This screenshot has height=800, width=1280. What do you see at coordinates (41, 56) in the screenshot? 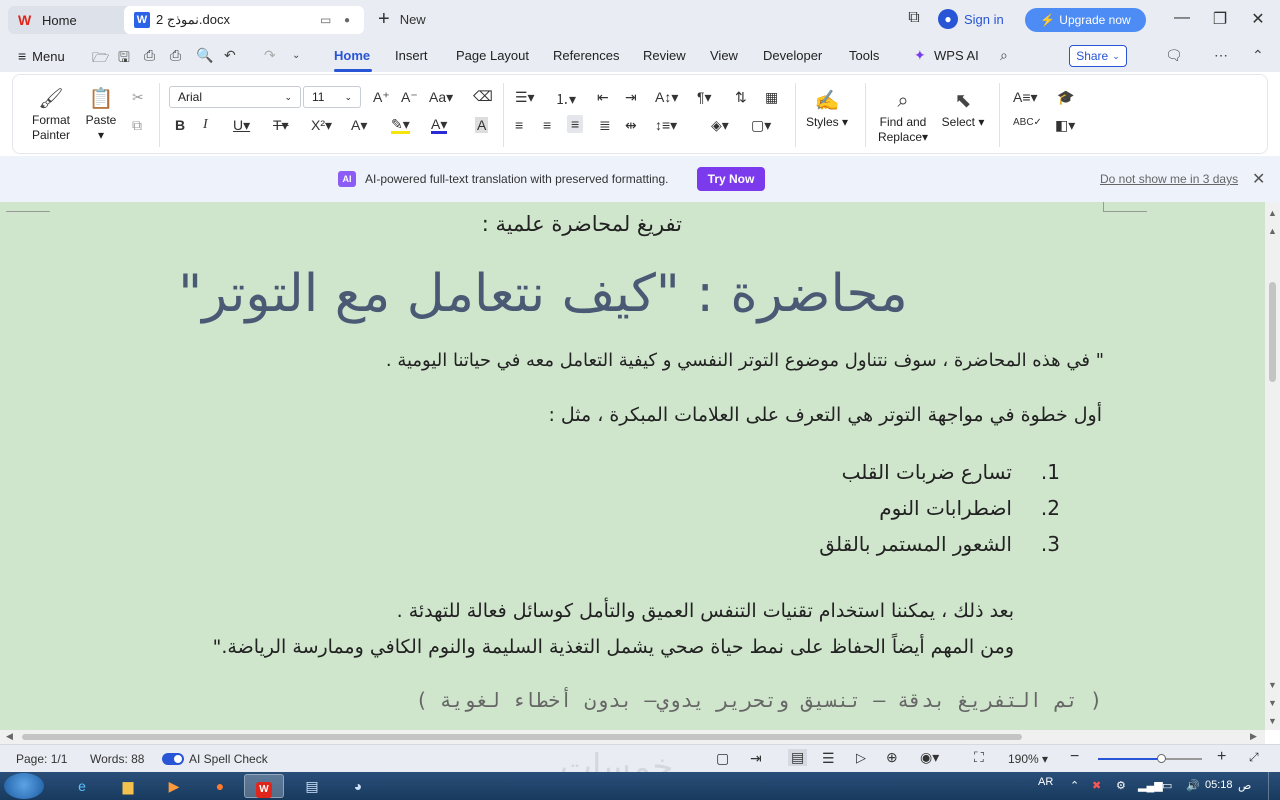
I see `menu-button: ≡ Menu` at bounding box center [41, 56].